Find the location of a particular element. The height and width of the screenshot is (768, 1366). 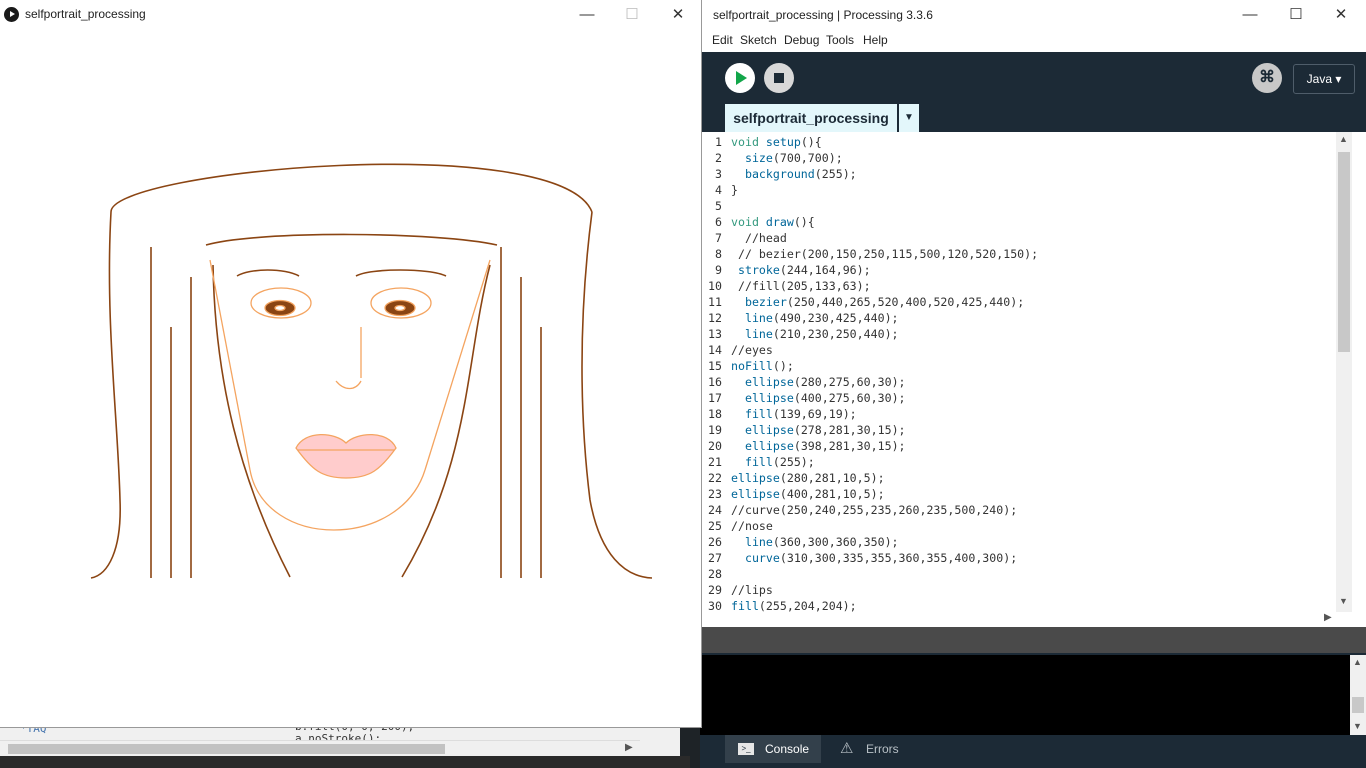

code-text: line(210,230,250,440); is located at coordinates (821, 334).